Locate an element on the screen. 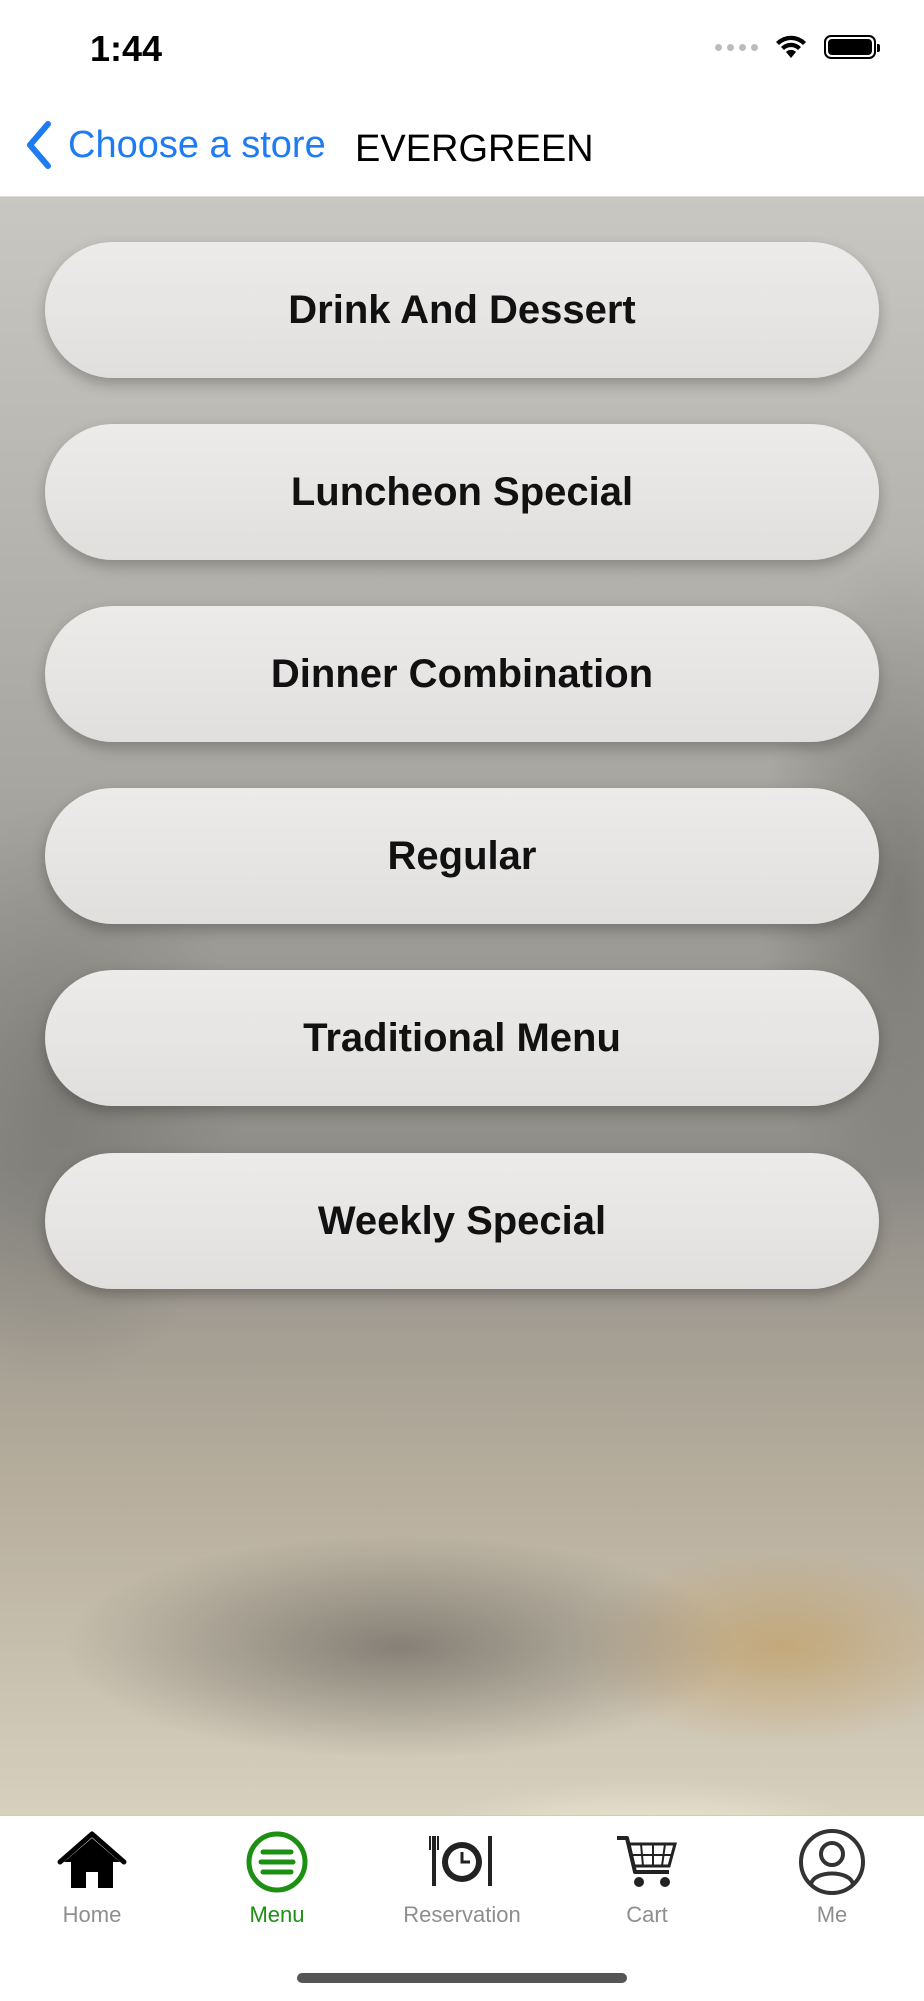  category-button-label: Drink And Dessert is located at coordinates (462, 309).